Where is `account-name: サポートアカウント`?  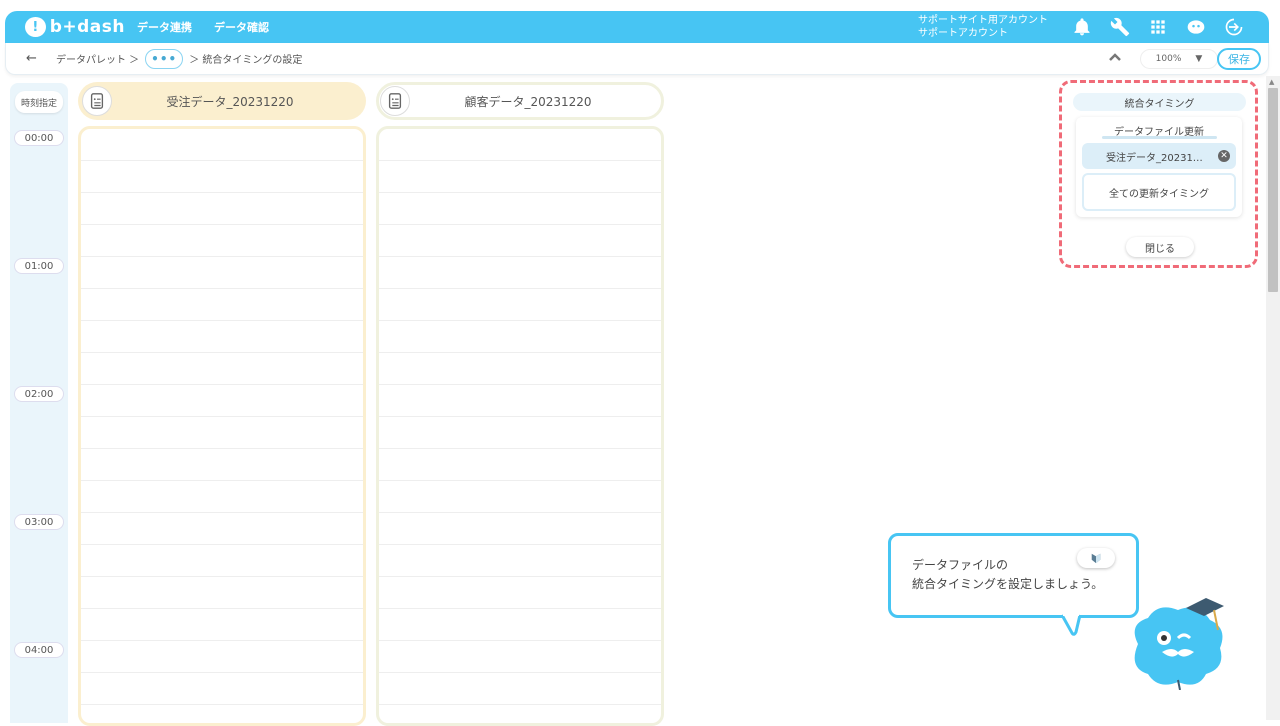
account-name: サポートアカウント is located at coordinates (963, 33).